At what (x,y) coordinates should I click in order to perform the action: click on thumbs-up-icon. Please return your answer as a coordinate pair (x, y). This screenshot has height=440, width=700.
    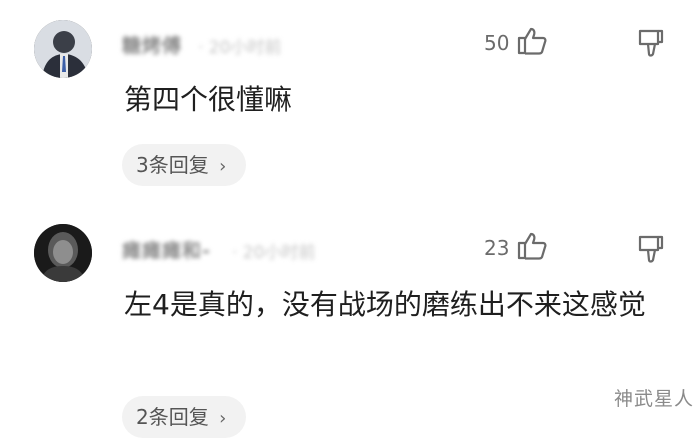
    Looking at the image, I should click on (532, 248).